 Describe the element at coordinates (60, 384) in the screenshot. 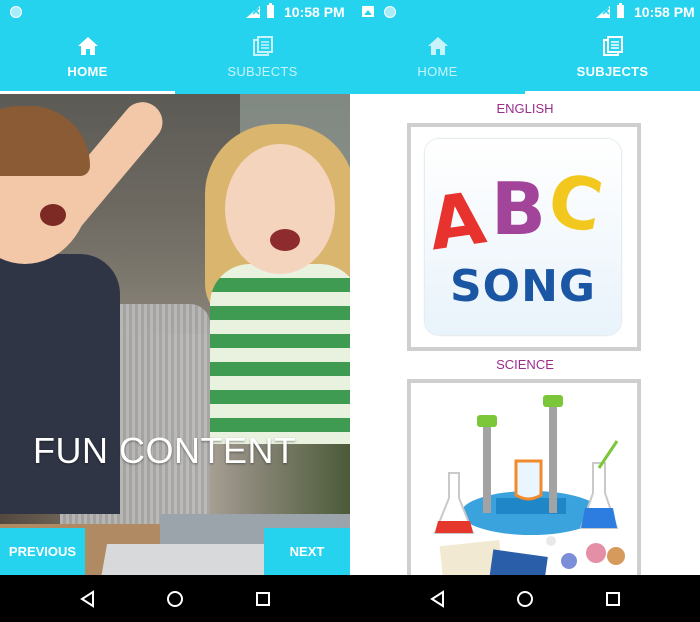

I see `photo-boy-body` at that location.